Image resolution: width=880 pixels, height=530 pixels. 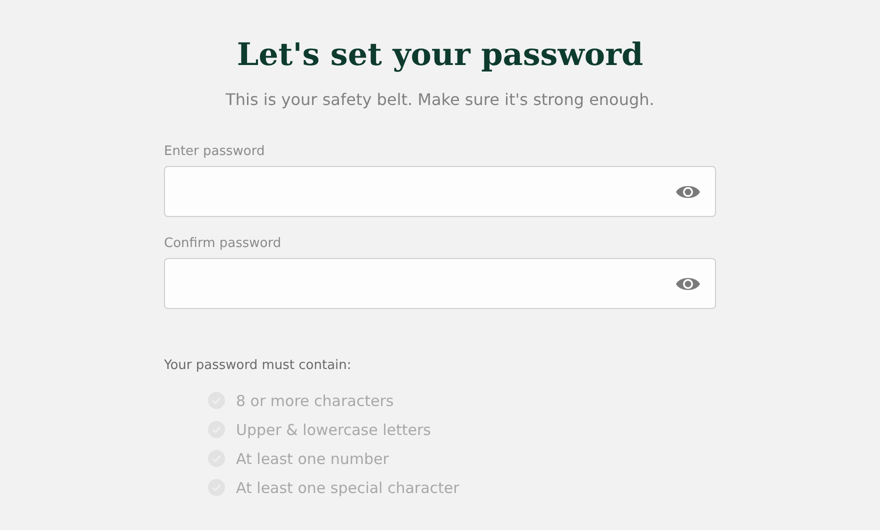 What do you see at coordinates (312, 459) in the screenshot?
I see `requirement-text: At least one number` at bounding box center [312, 459].